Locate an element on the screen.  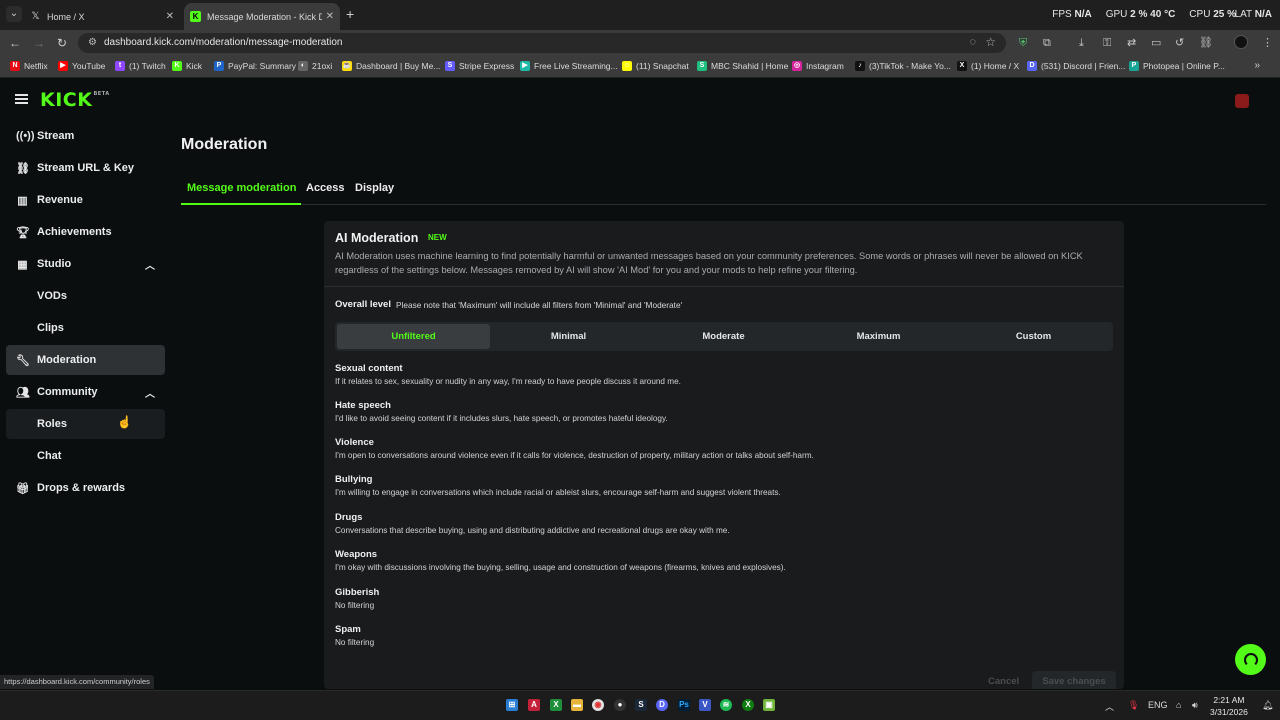
sidebar-item-revenue: ▥ Revenue is located at coordinates (85, 200).